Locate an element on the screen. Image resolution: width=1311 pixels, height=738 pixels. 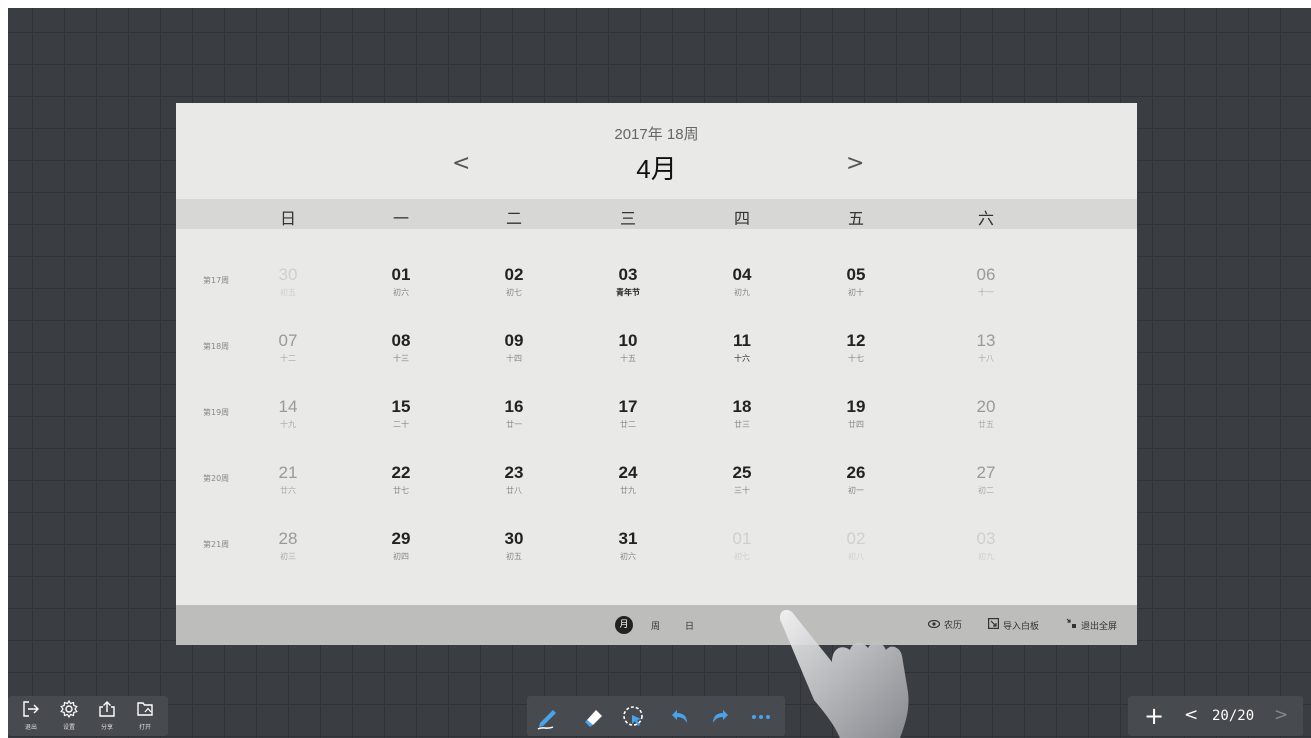
lasso-select-button is located at coordinates (634, 717).